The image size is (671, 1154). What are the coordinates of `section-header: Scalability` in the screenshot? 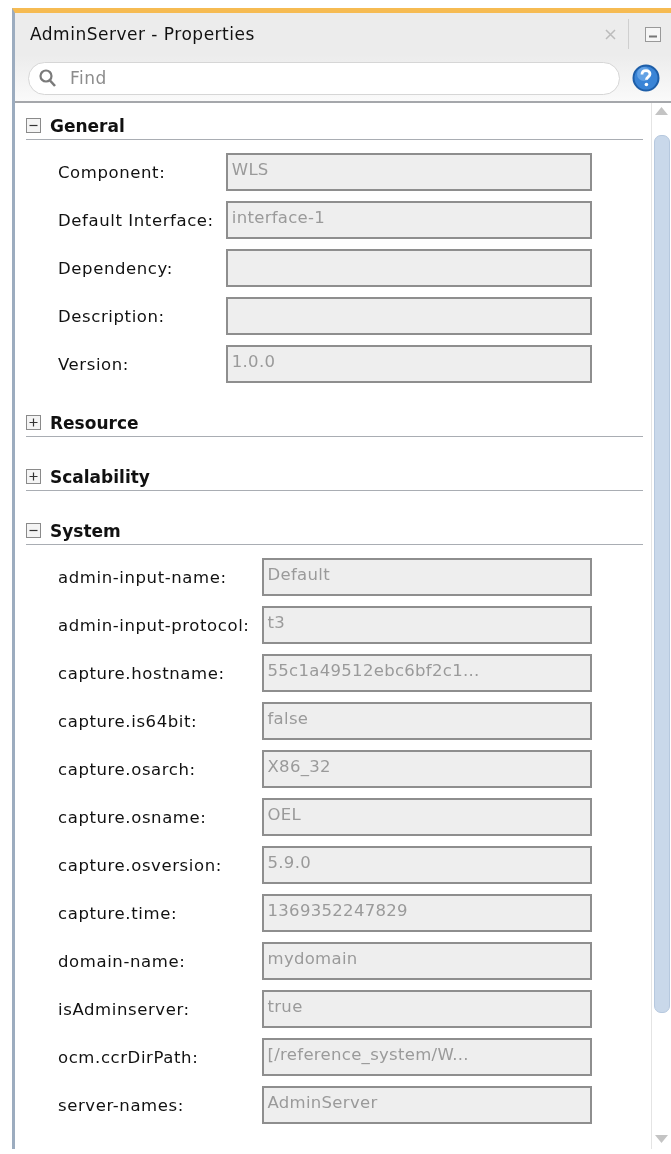 It's located at (100, 476).